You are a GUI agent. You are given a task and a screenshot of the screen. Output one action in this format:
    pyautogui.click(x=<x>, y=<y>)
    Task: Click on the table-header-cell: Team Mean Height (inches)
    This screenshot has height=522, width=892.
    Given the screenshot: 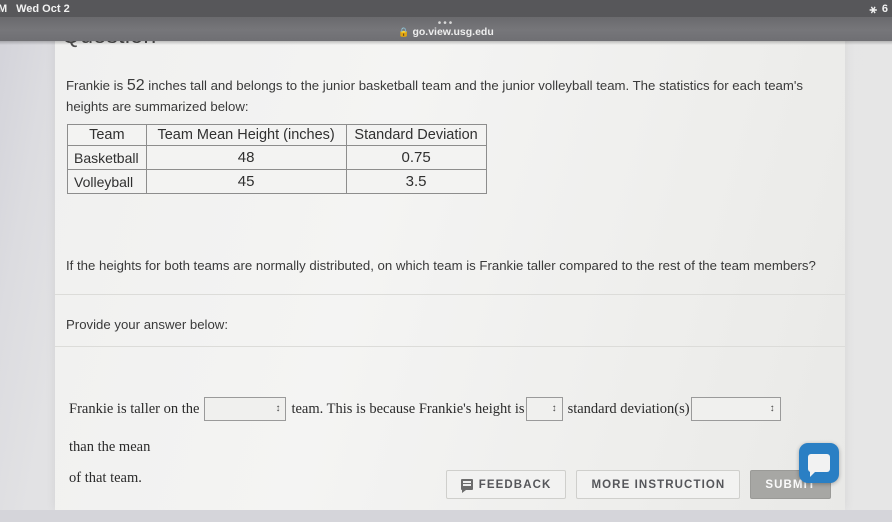 What is the action you would take?
    pyautogui.click(x=246, y=135)
    